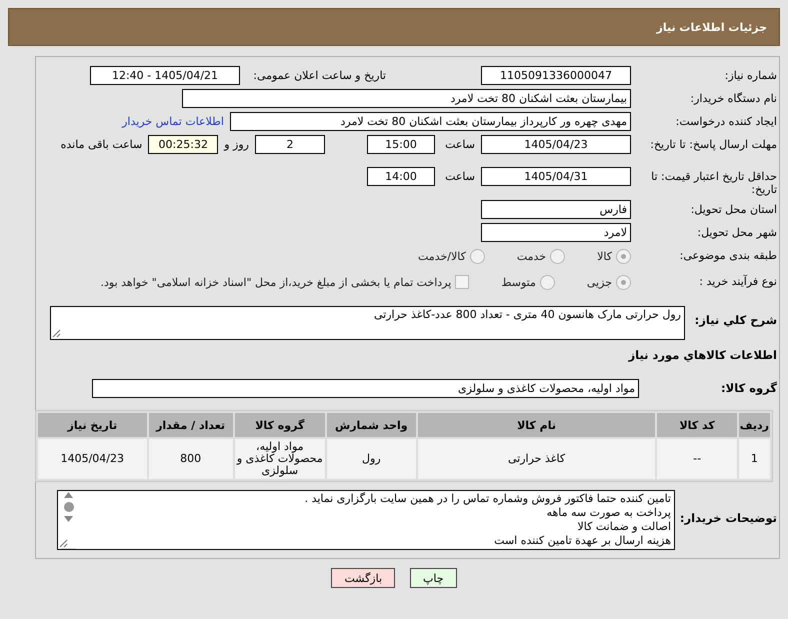  I want to click on city-field: لامرد, so click(556, 232).